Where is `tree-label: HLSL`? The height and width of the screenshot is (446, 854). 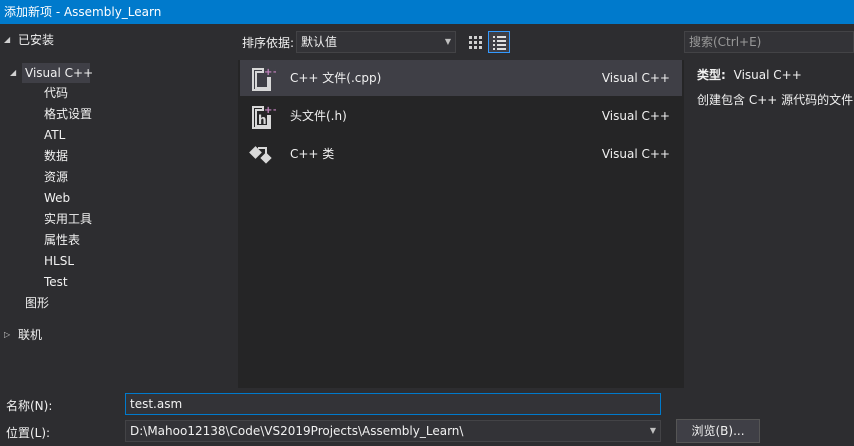
tree-label: HLSL is located at coordinates (59, 261).